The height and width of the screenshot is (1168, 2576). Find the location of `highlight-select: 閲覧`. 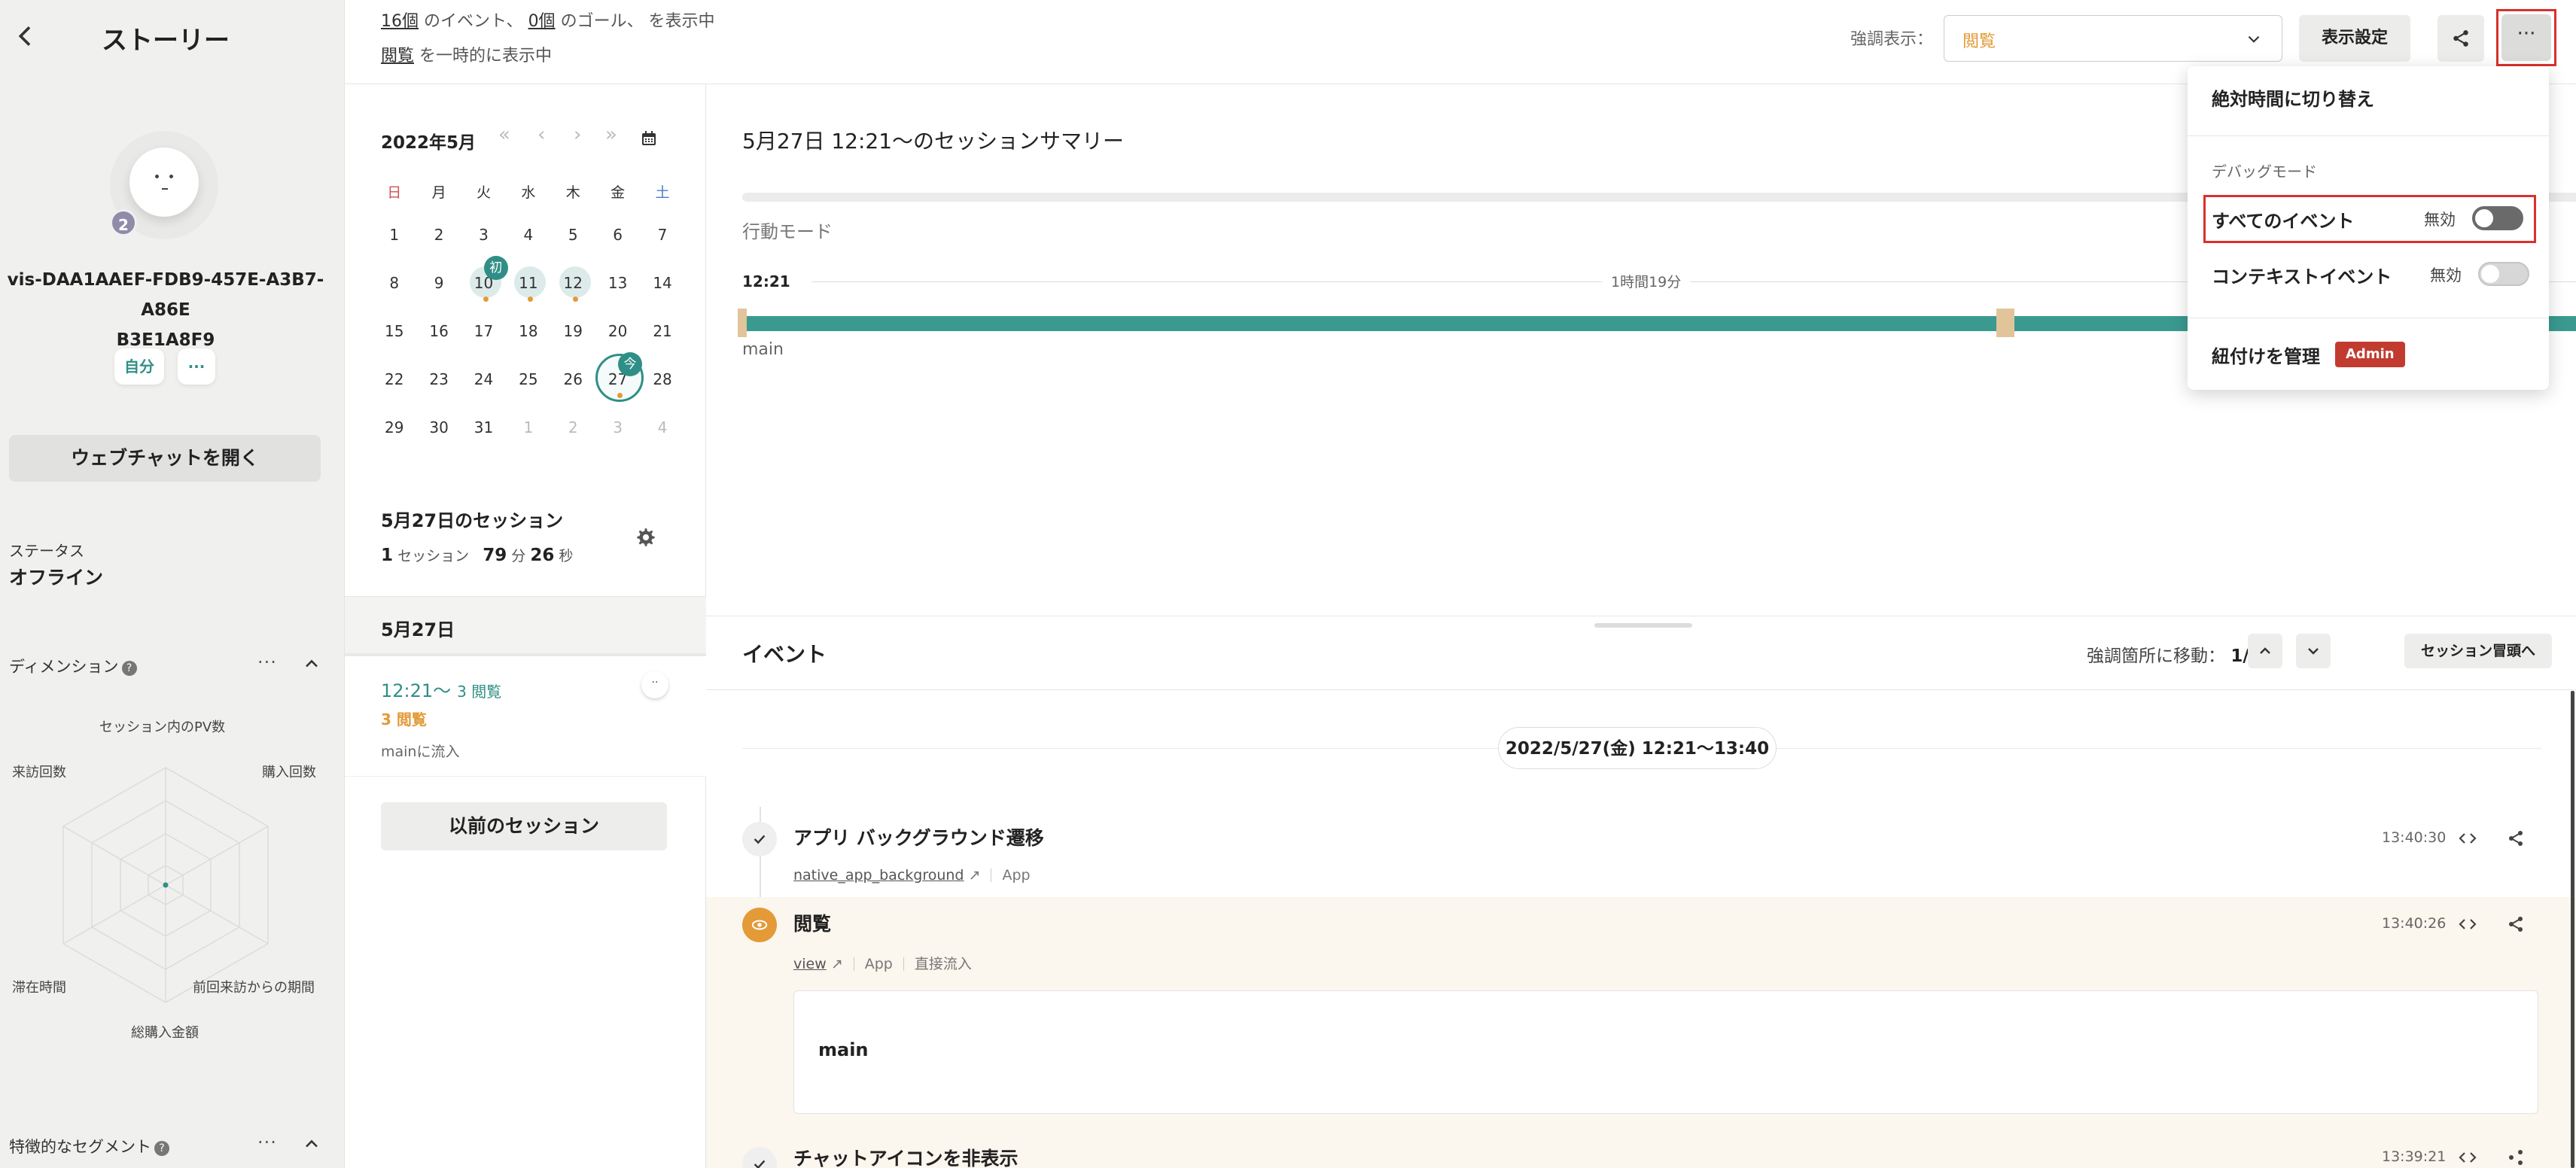

highlight-select: 閲覧 is located at coordinates (2113, 38).